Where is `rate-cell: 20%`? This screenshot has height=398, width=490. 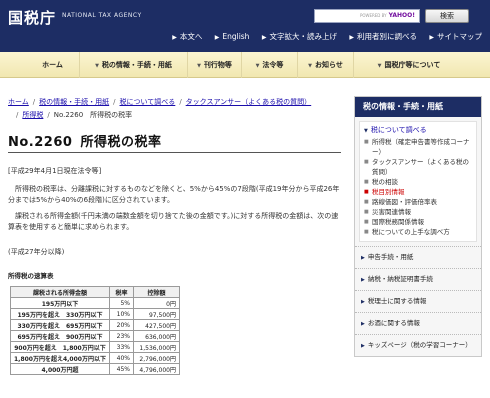 rate-cell: 20% is located at coordinates (121, 325).